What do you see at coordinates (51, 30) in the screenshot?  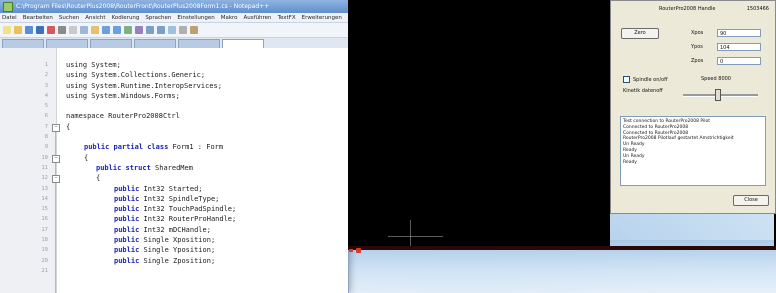 I see `close-icon` at bounding box center [51, 30].